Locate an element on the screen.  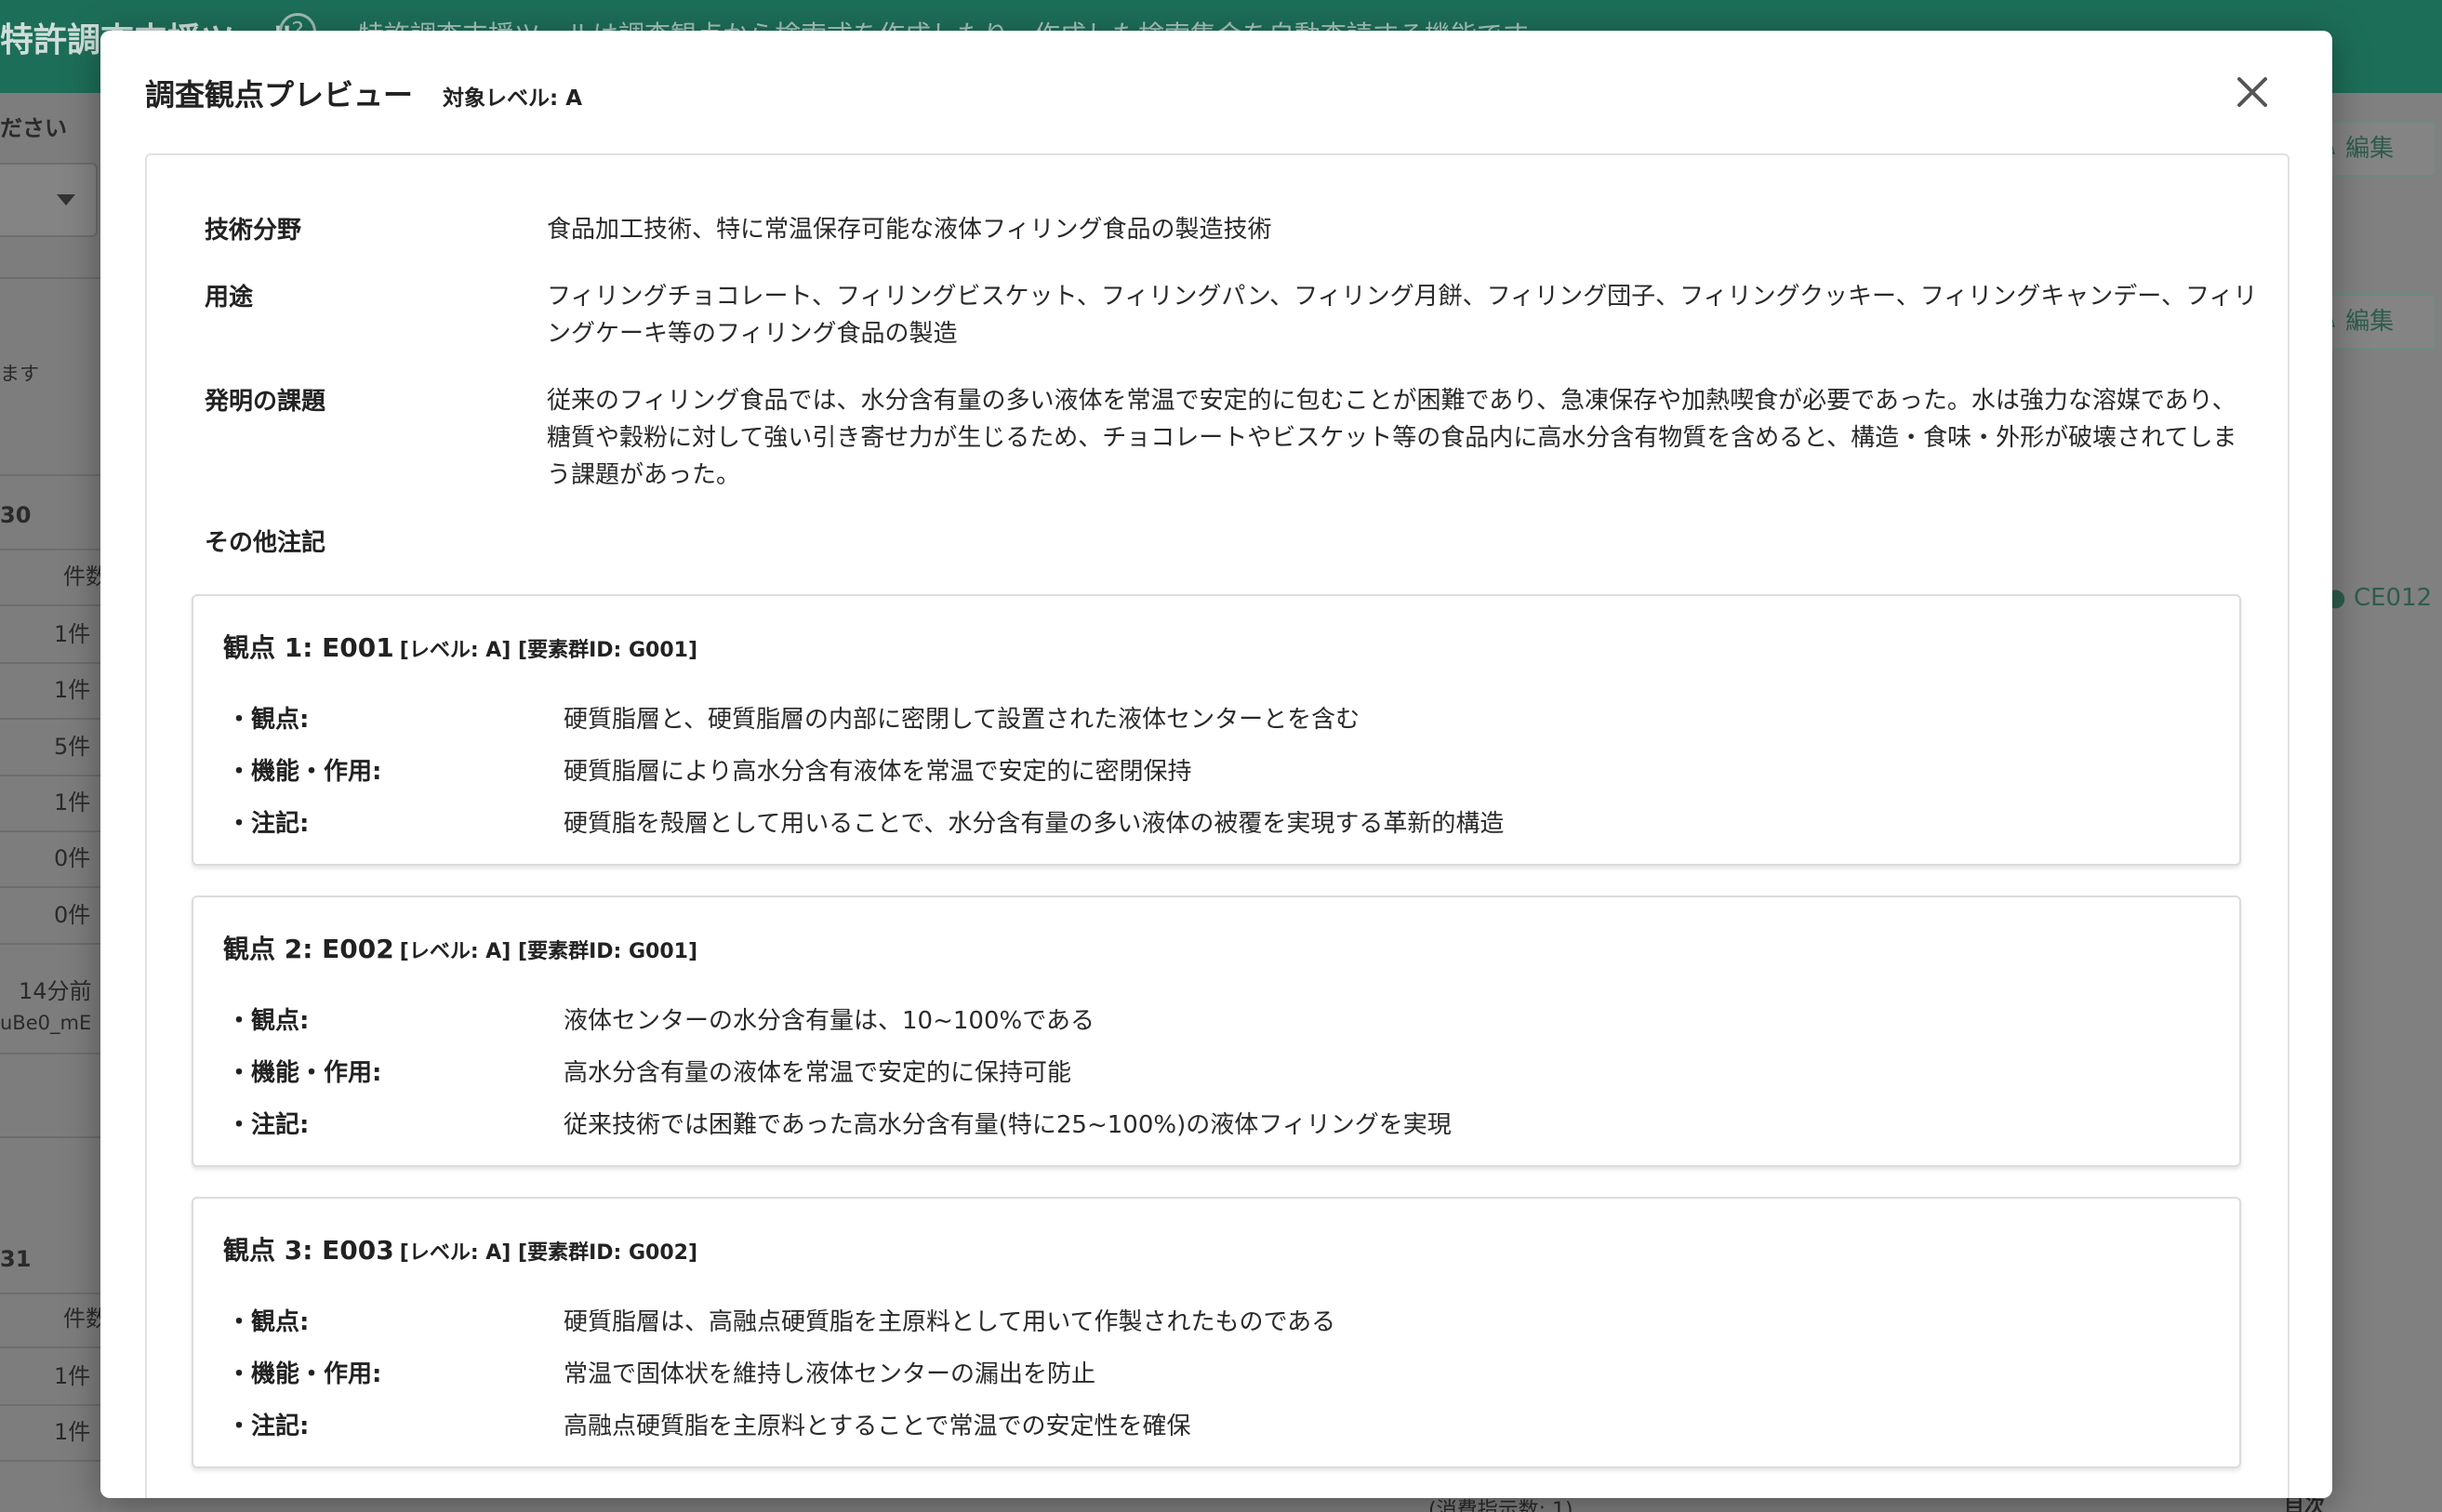
function-row: ・機能・作用: 常温で固体状を維持し液体センターの漏出を防止 is located at coordinates (1226, 1373).